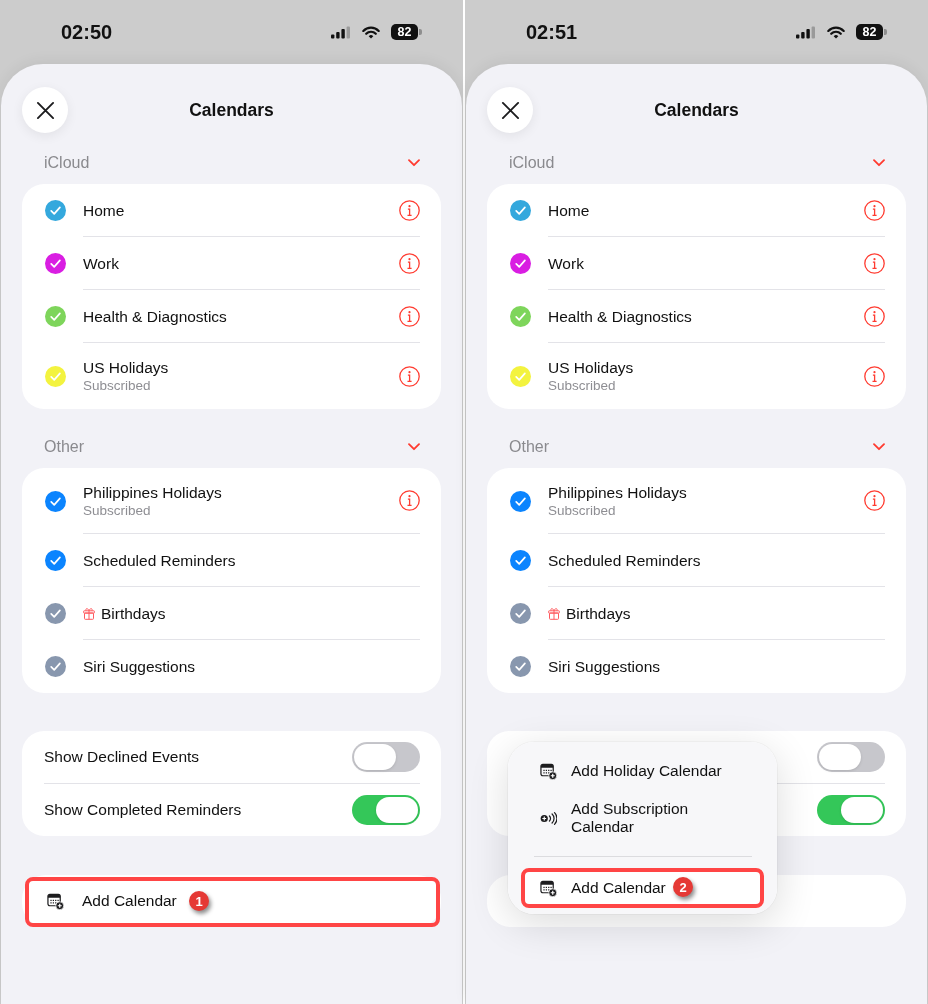  I want to click on status-time: 02:51, so click(552, 32).